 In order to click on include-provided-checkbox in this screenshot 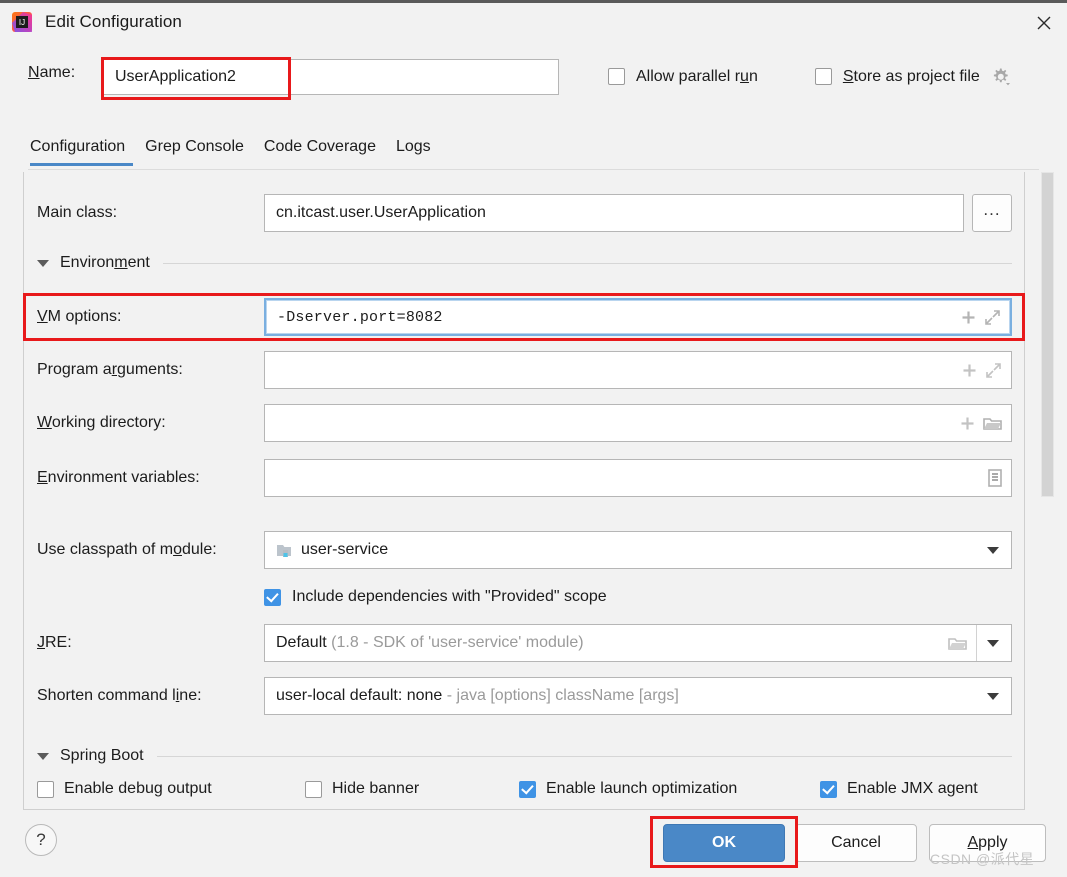, I will do `click(272, 597)`.